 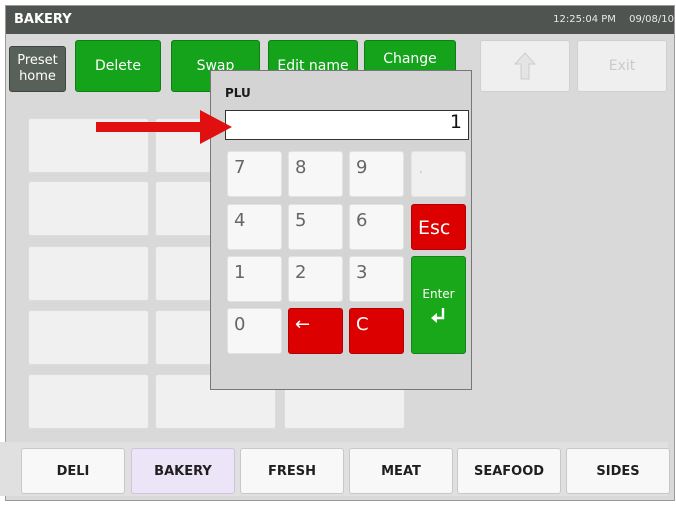 What do you see at coordinates (584, 19) in the screenshot?
I see `clock-time: 12:25:04 PM` at bounding box center [584, 19].